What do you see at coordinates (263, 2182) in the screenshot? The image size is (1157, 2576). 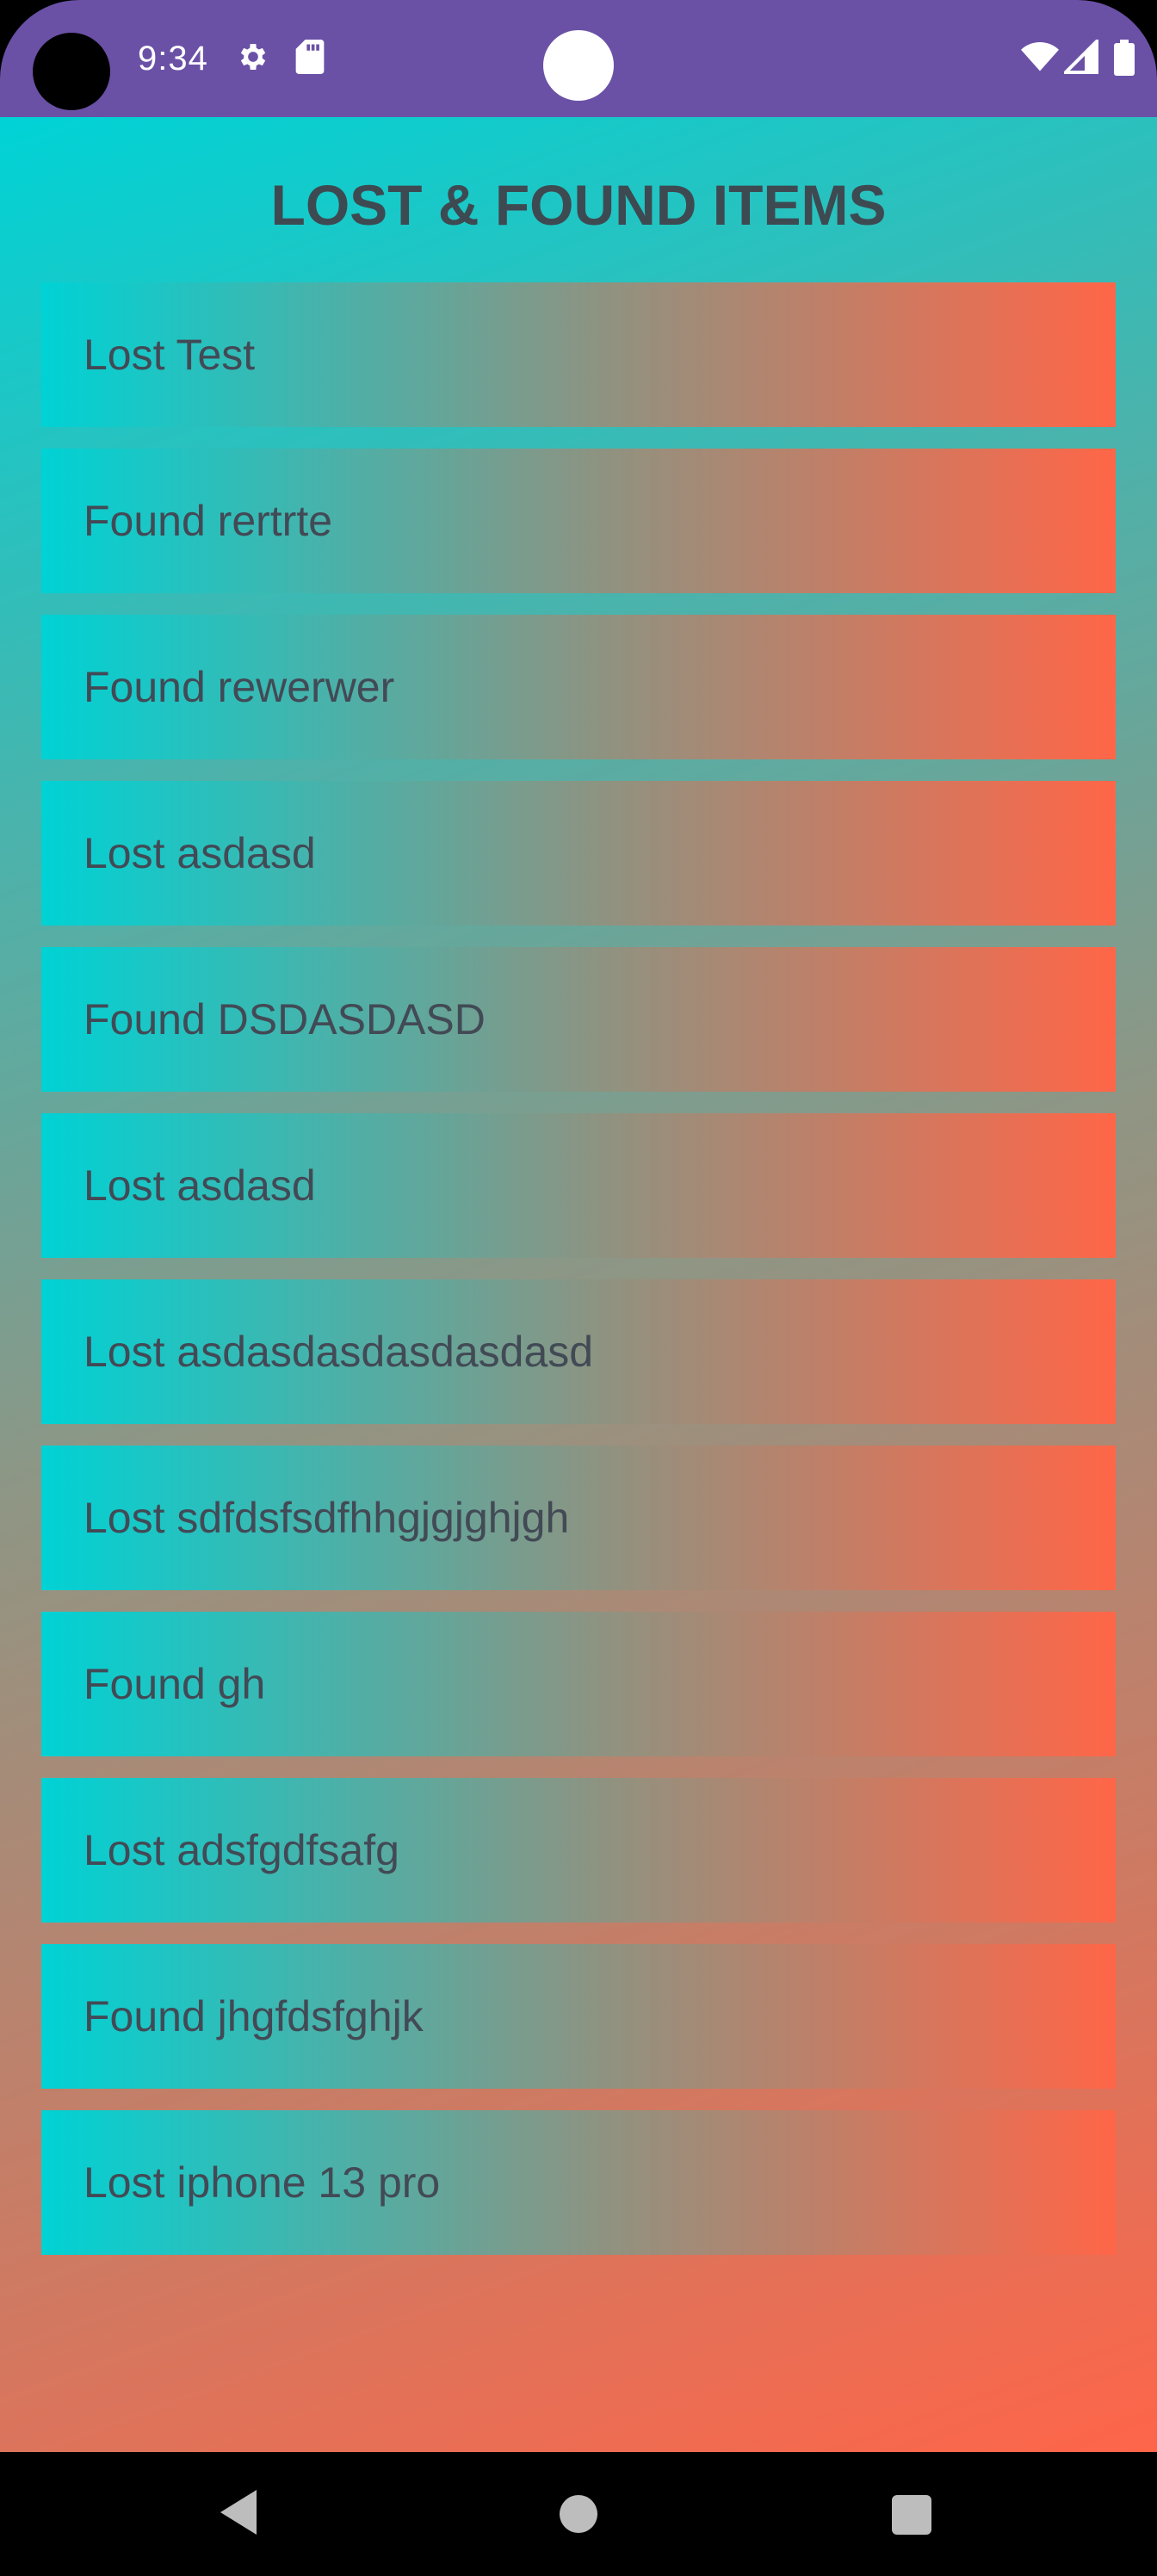 I see `list-item-label: Lost iphone 13 pro` at bounding box center [263, 2182].